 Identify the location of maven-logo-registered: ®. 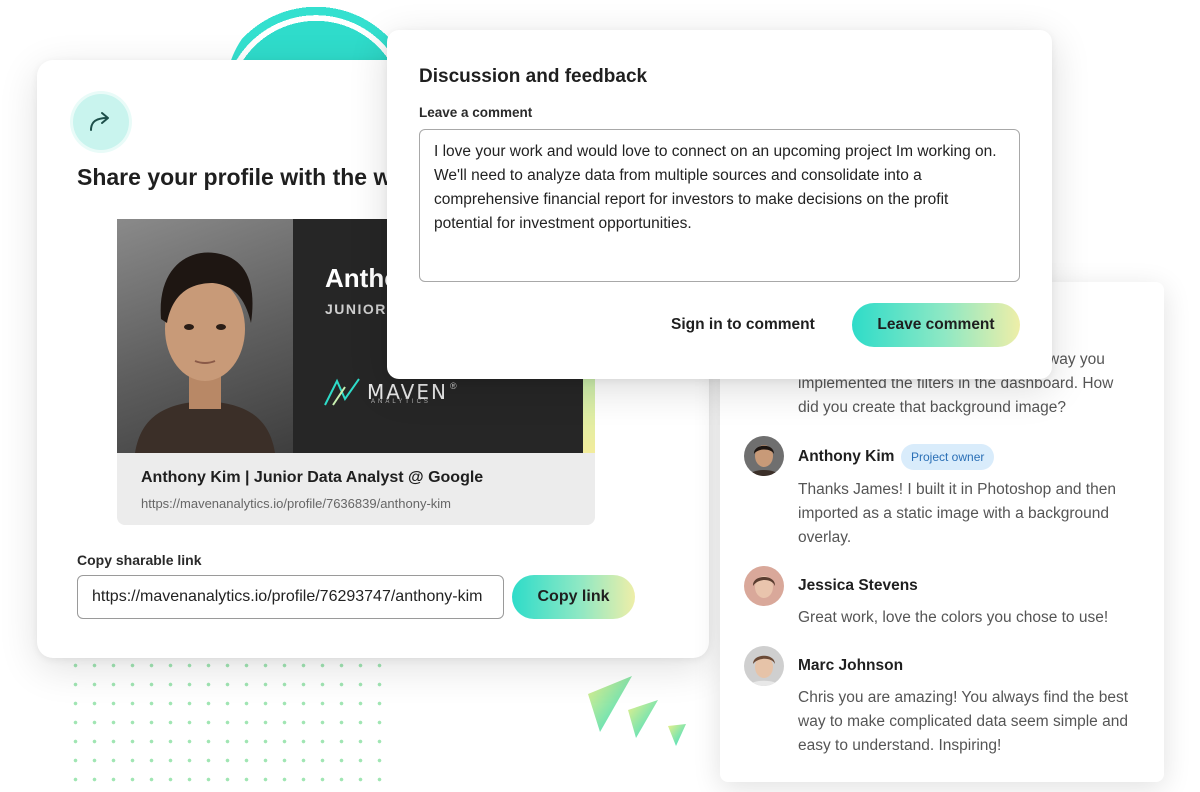
(453, 386).